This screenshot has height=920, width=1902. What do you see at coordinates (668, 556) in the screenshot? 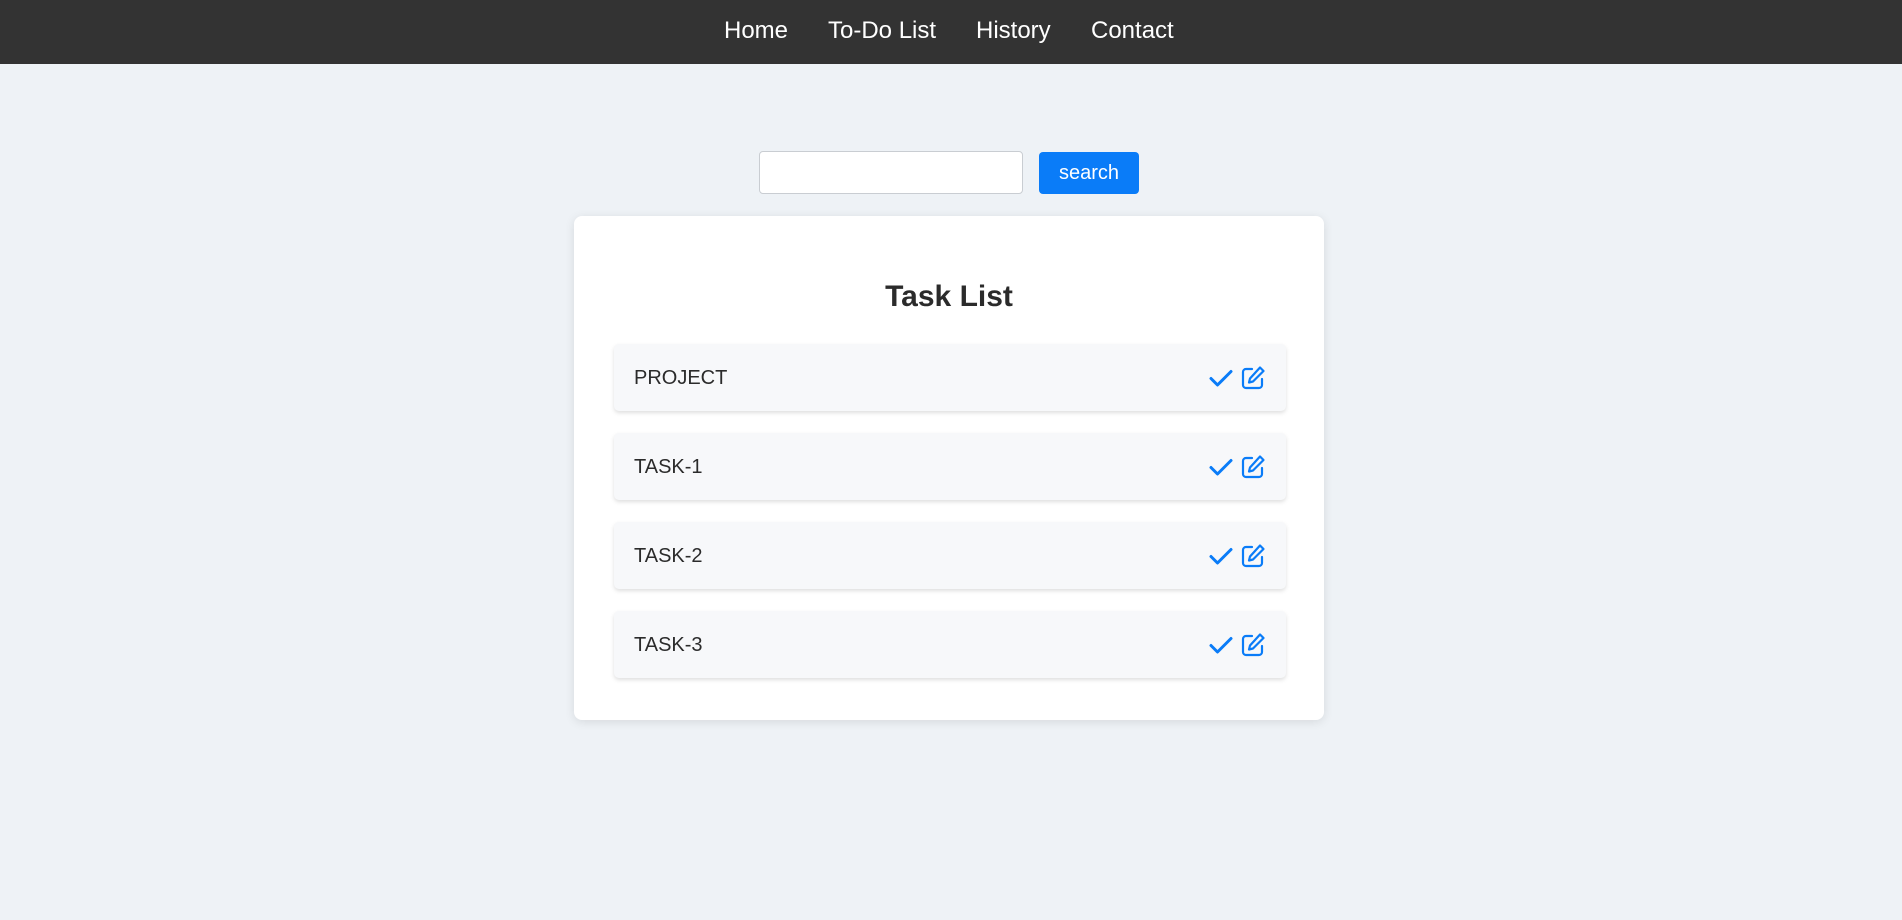
I see `task-label: TASK-2` at bounding box center [668, 556].